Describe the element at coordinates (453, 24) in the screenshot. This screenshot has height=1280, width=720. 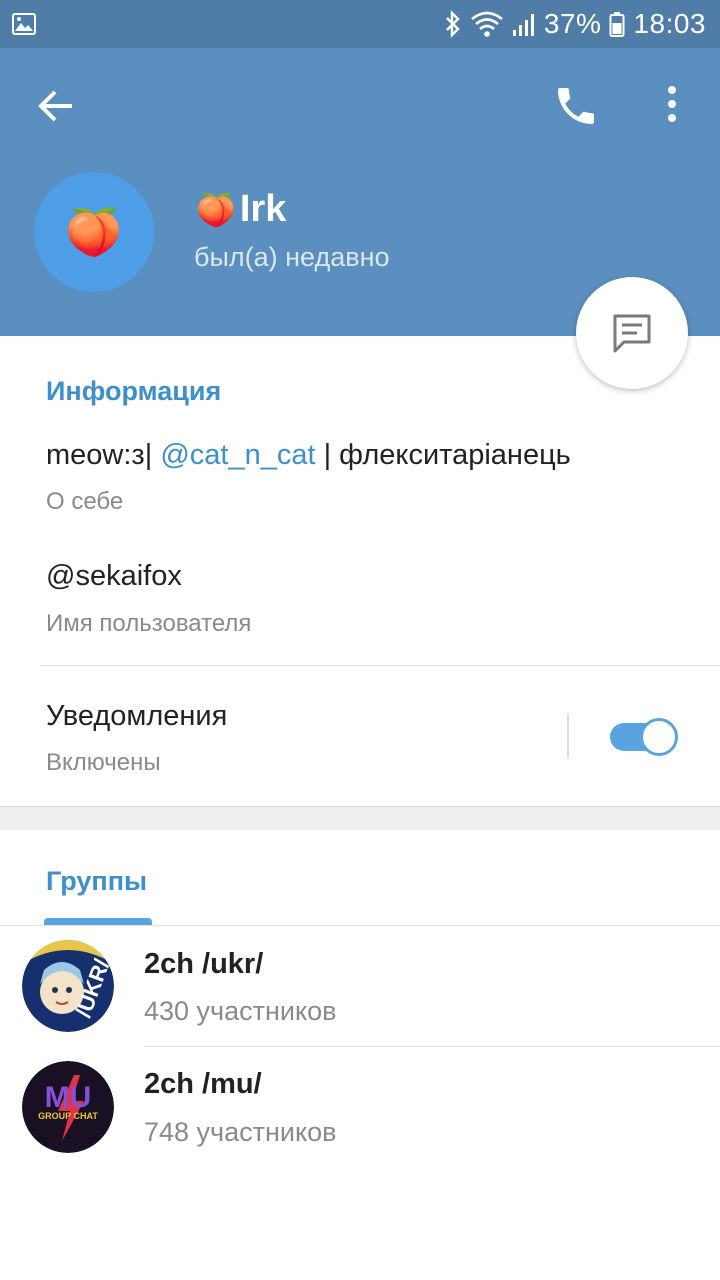
I see `bluetooth-icon` at that location.